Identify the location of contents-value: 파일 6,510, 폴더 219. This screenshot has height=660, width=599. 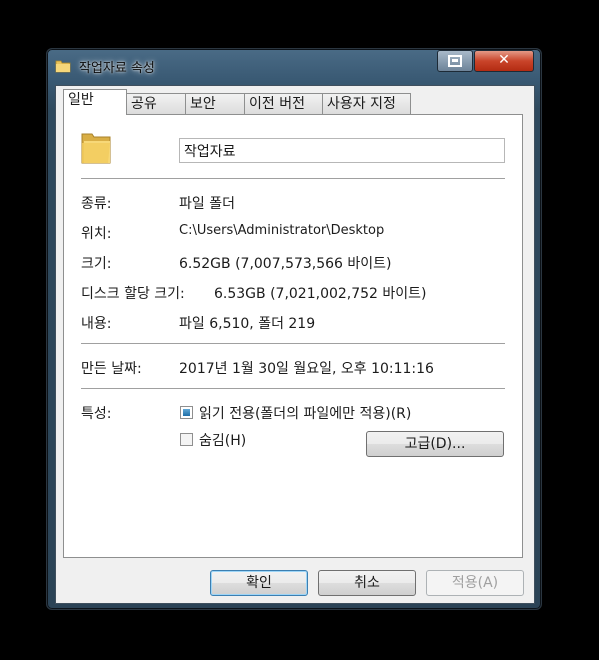
(247, 324).